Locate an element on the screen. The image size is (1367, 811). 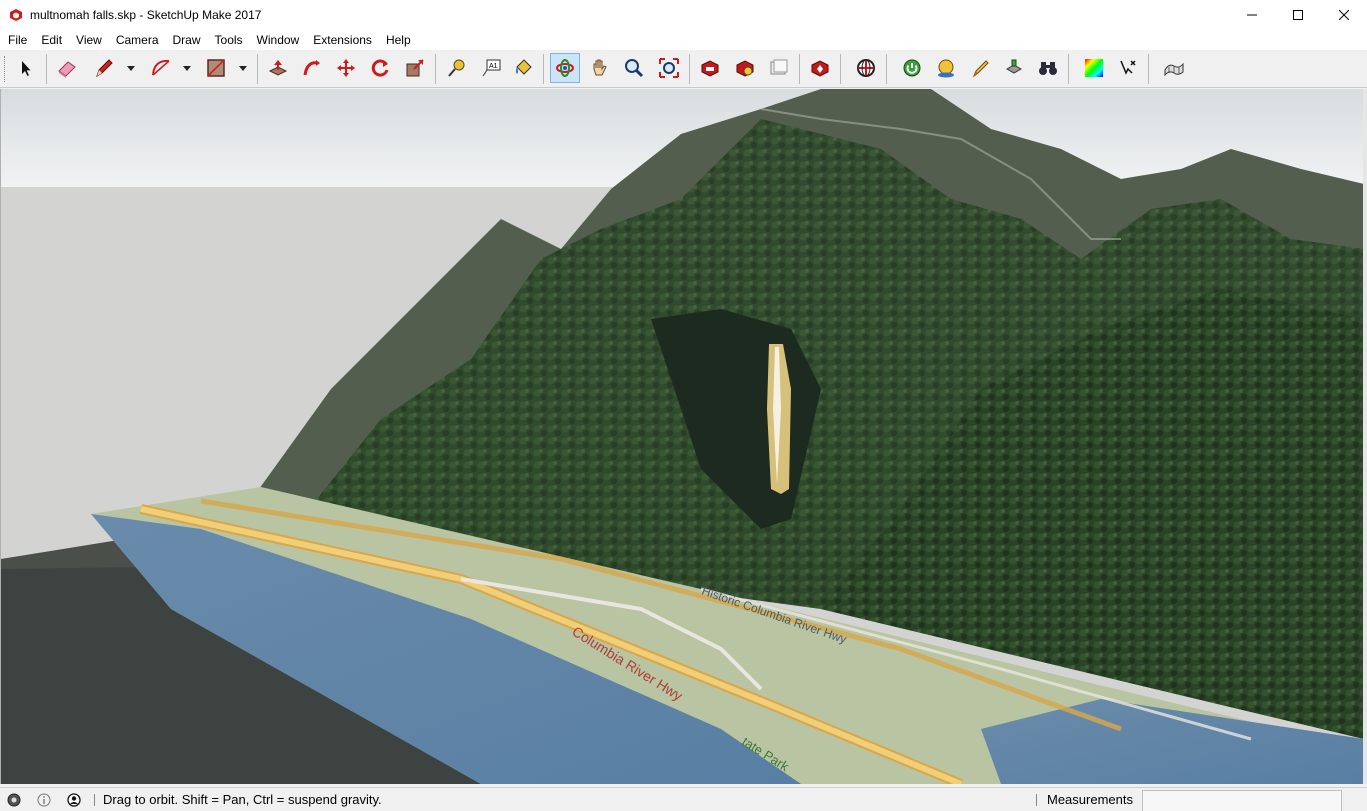
credits-info-icon is located at coordinates (44, 800).